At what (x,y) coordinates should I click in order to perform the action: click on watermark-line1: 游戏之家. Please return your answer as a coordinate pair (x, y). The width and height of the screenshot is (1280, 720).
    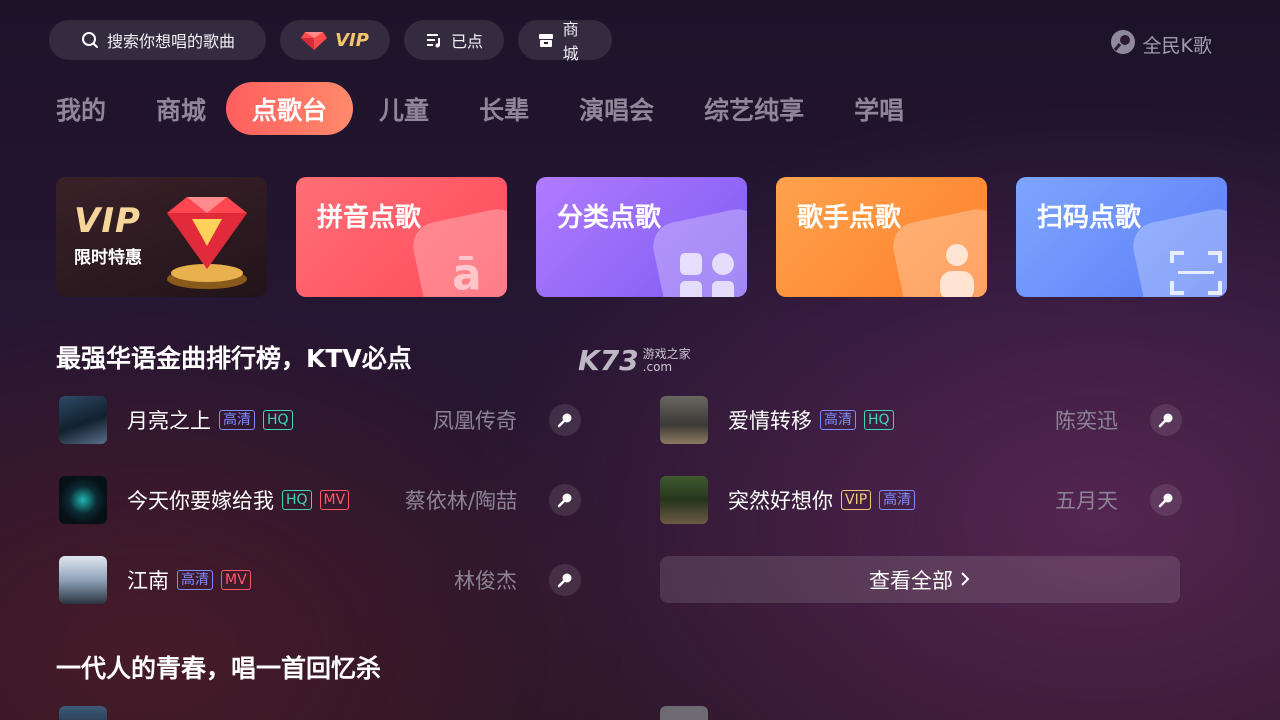
    Looking at the image, I should click on (666, 353).